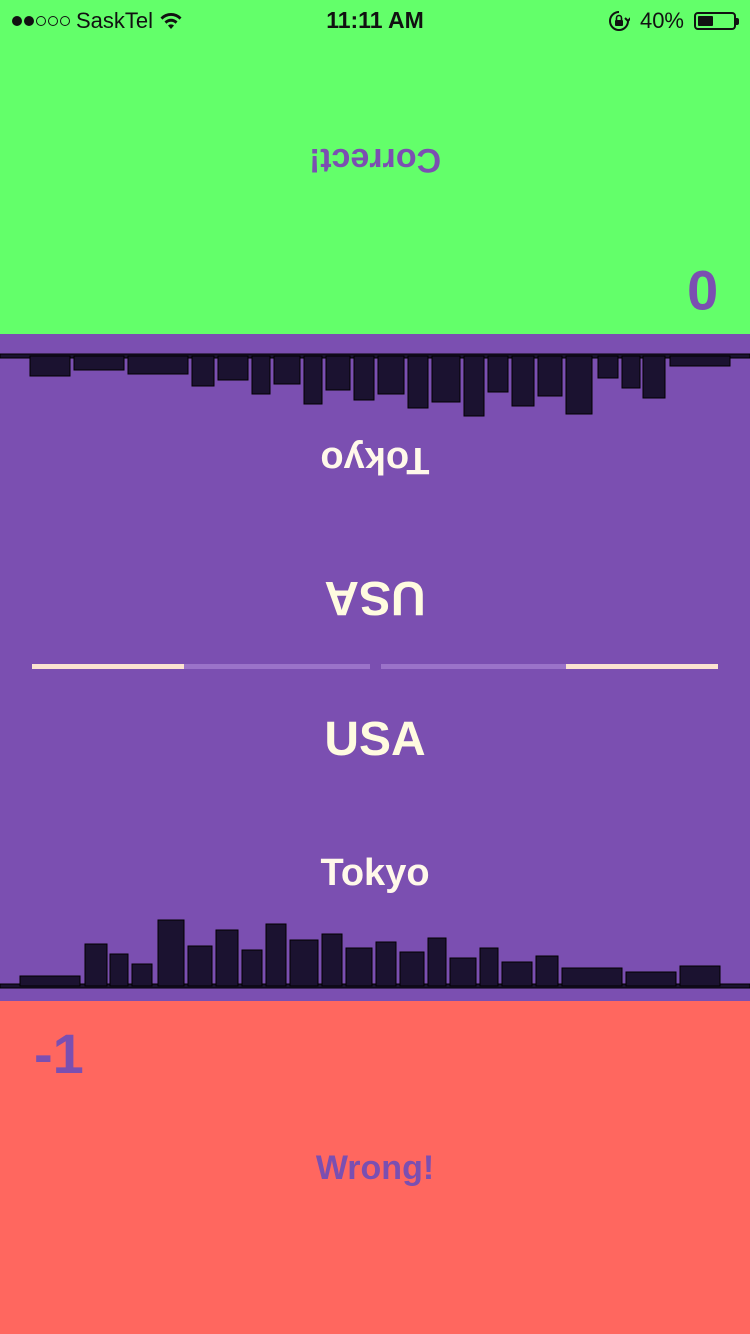 Image resolution: width=750 pixels, height=1334 pixels. I want to click on top-city-label: Tokyo, so click(375, 460).